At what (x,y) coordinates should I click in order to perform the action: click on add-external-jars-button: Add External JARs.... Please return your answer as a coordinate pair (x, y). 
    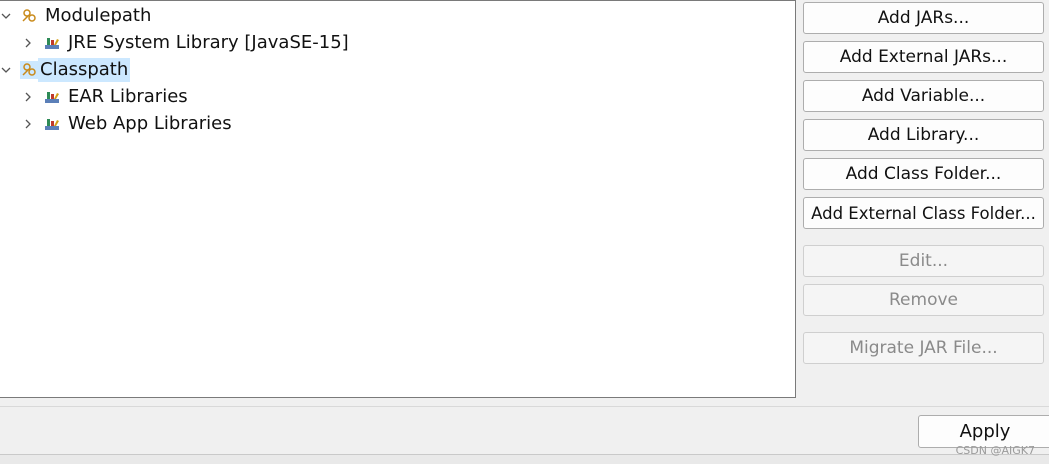
    Looking at the image, I should click on (923, 57).